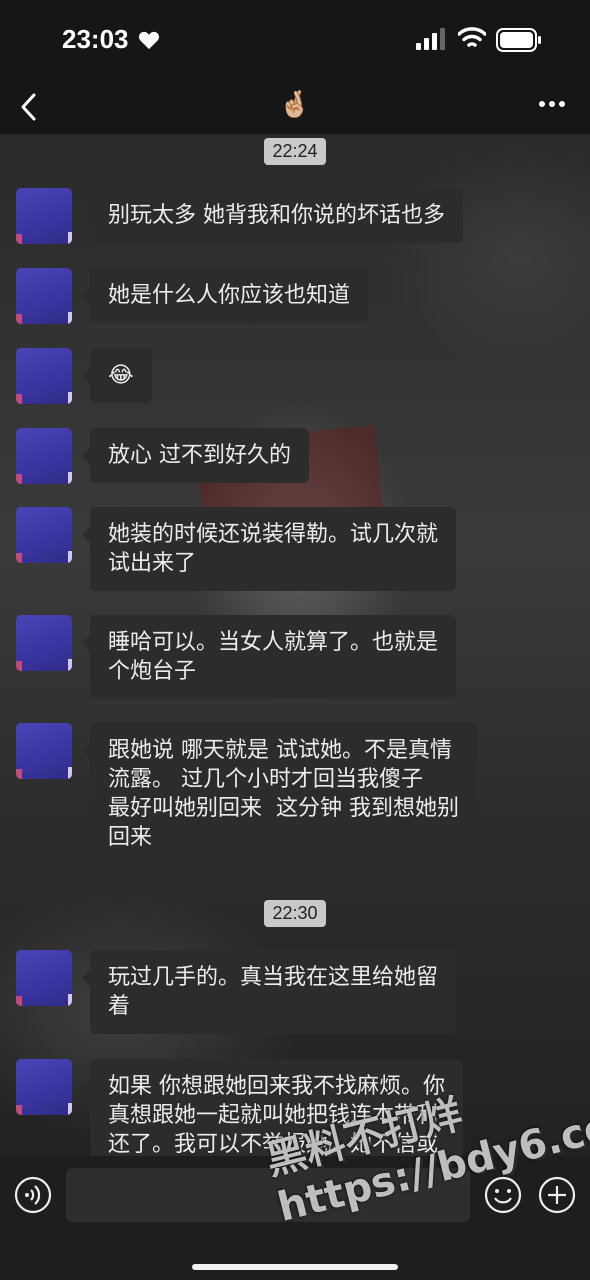 The width and height of the screenshot is (590, 1280). What do you see at coordinates (33, 1195) in the screenshot?
I see `voice-icon` at bounding box center [33, 1195].